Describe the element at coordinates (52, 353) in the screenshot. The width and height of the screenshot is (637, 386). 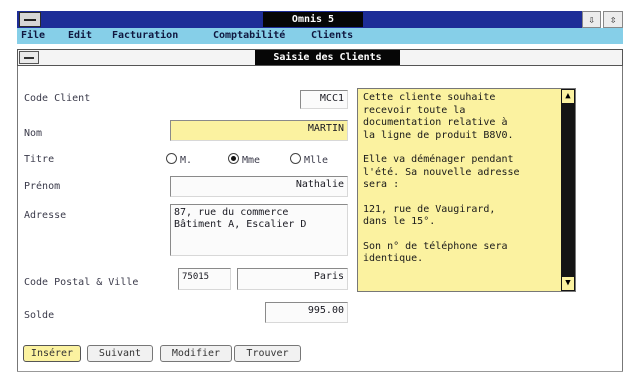
I see `inserer-button: Insérer` at that location.